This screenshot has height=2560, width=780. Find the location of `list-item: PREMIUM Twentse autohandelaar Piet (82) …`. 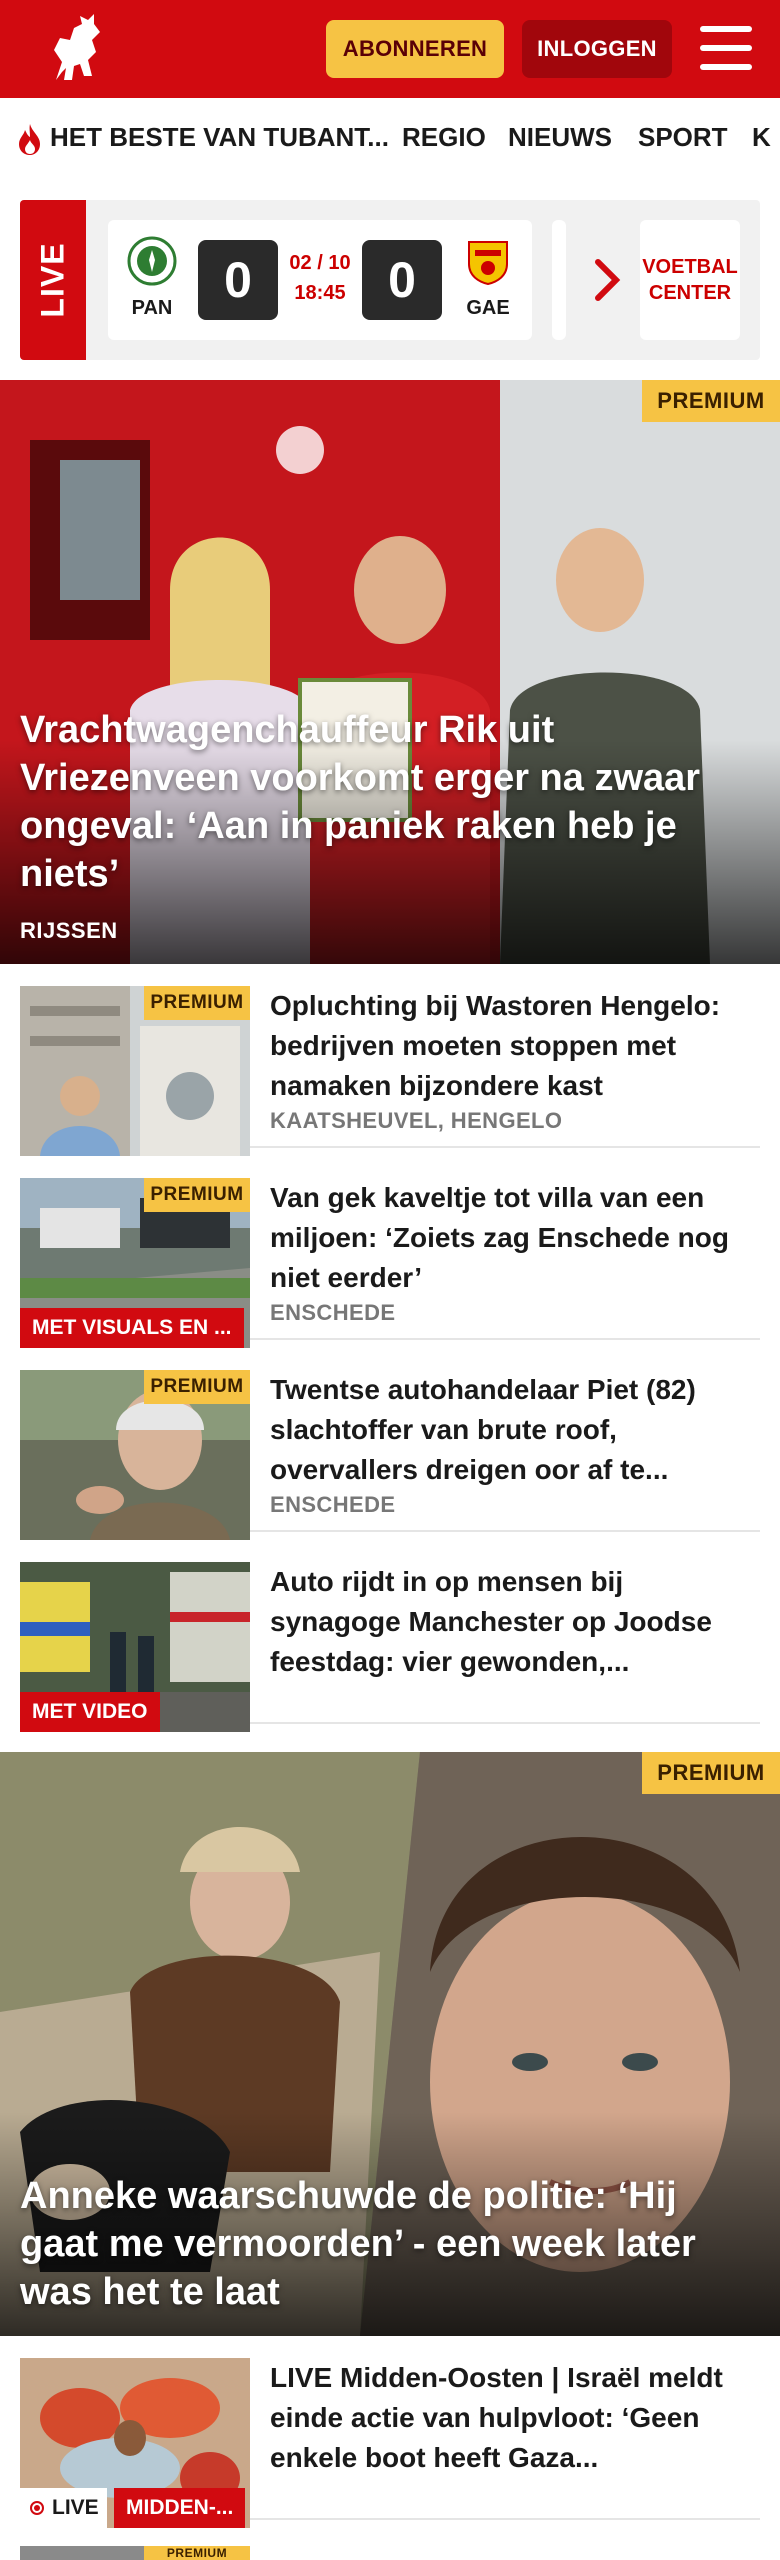

list-item: PREMIUM Twentse autohandelaar Piet (82) … is located at coordinates (390, 1447).